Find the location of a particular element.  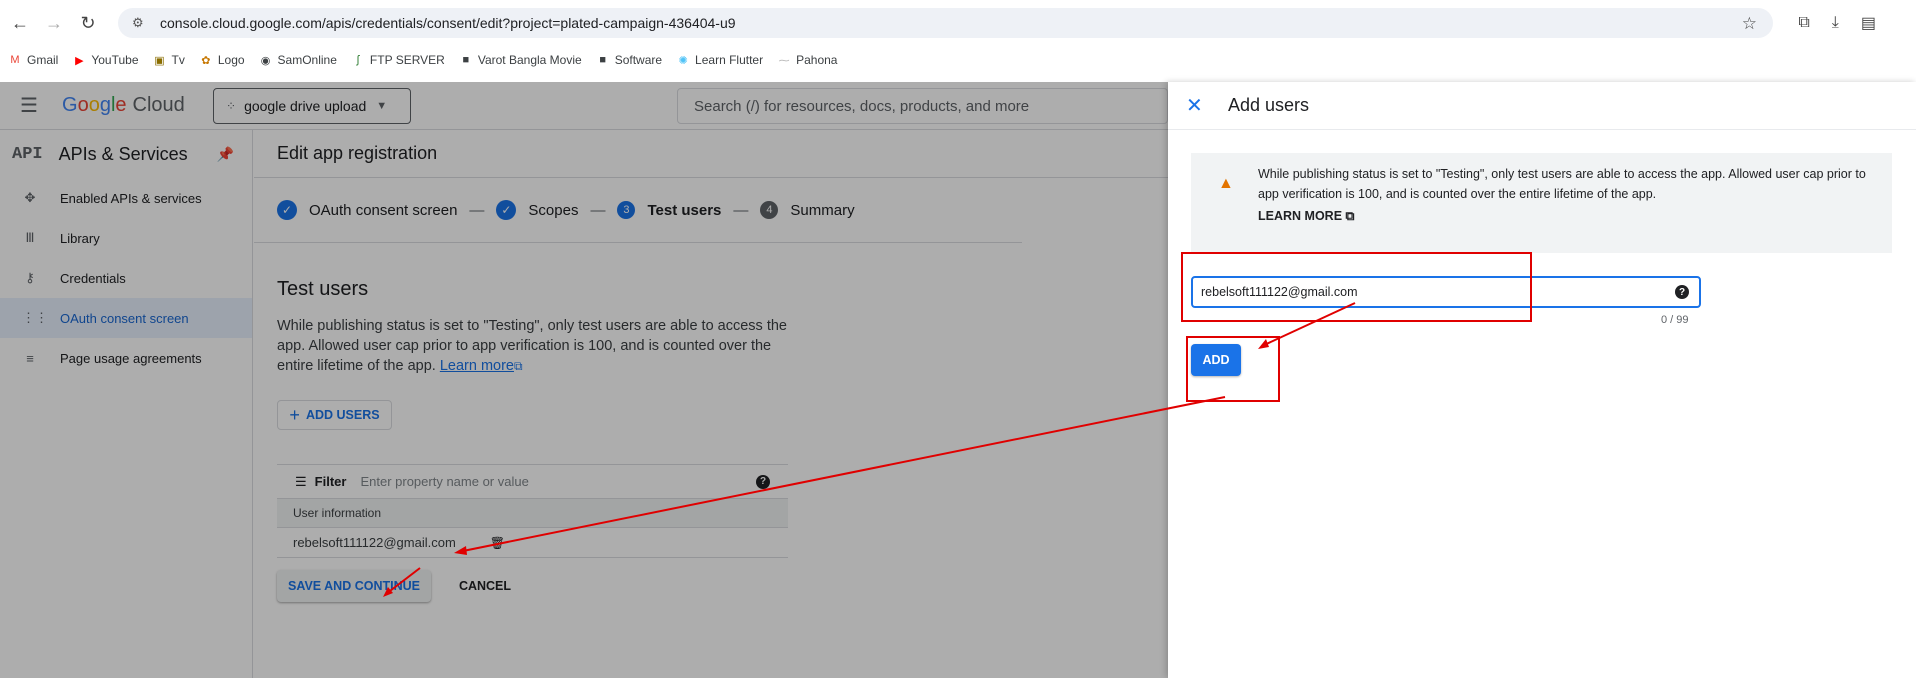

reload-icon: ↻ is located at coordinates (88, 23).